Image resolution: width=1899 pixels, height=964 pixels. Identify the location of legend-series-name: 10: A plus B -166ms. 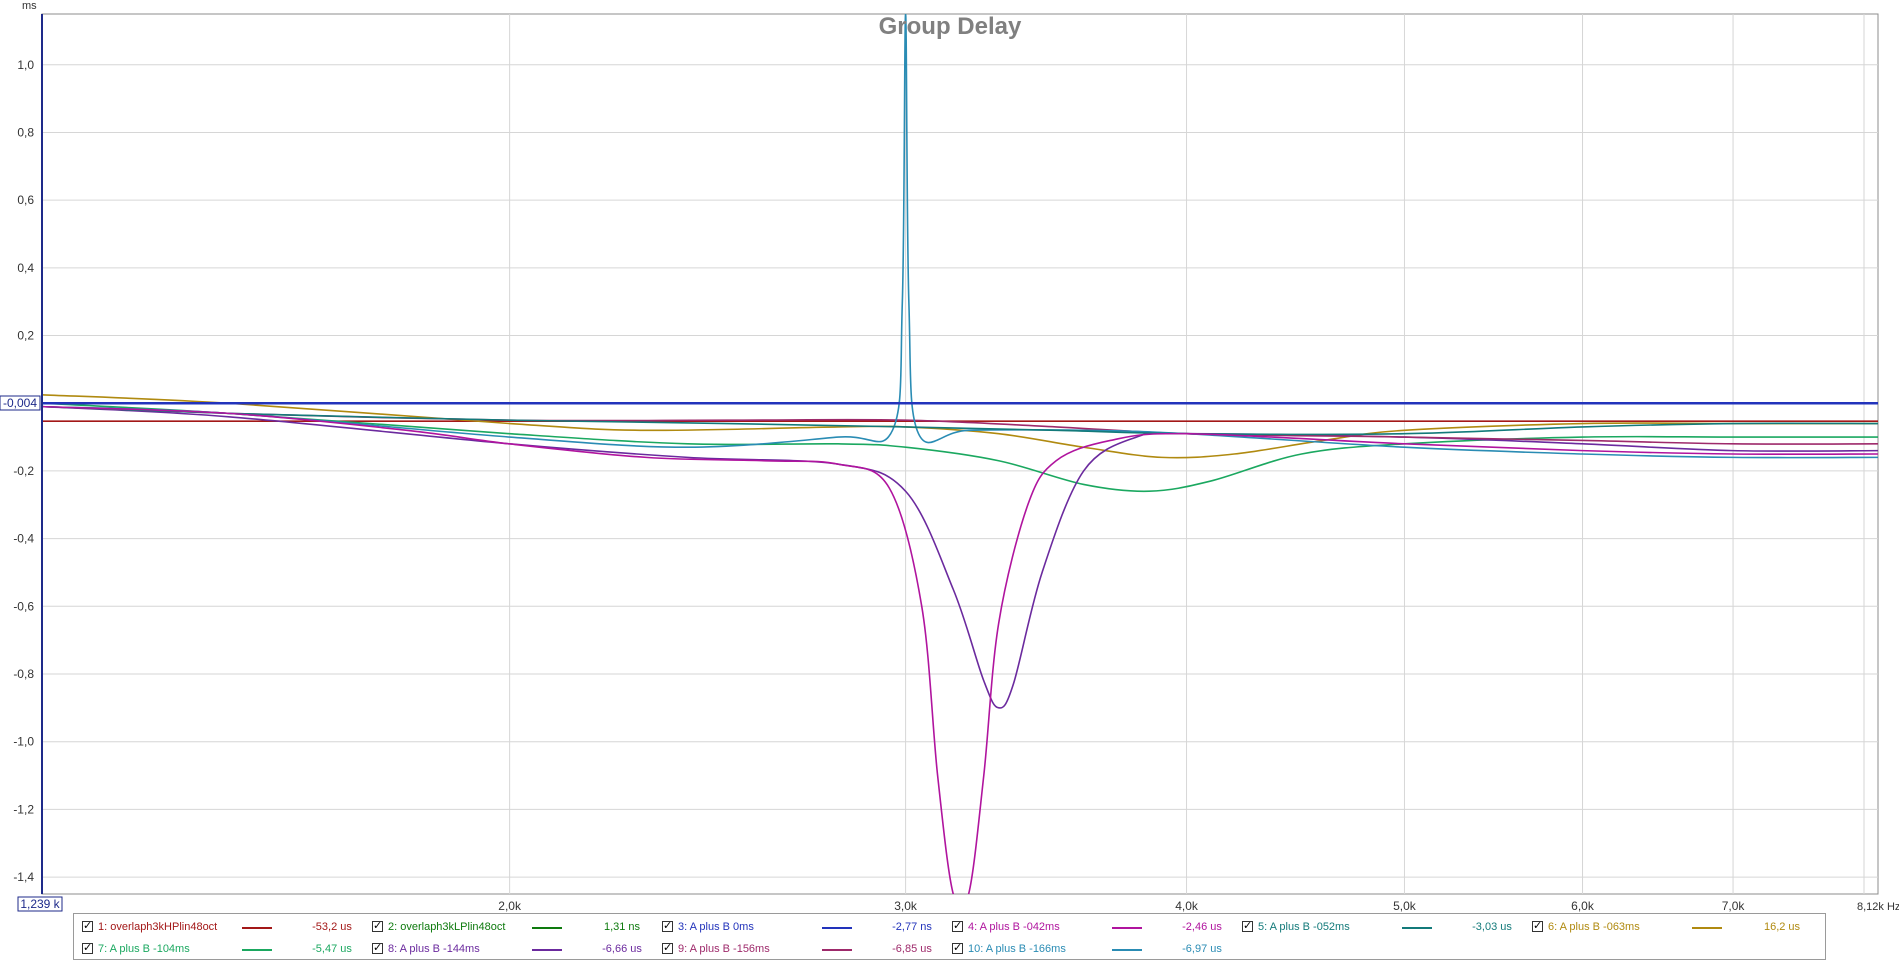
(1017, 949).